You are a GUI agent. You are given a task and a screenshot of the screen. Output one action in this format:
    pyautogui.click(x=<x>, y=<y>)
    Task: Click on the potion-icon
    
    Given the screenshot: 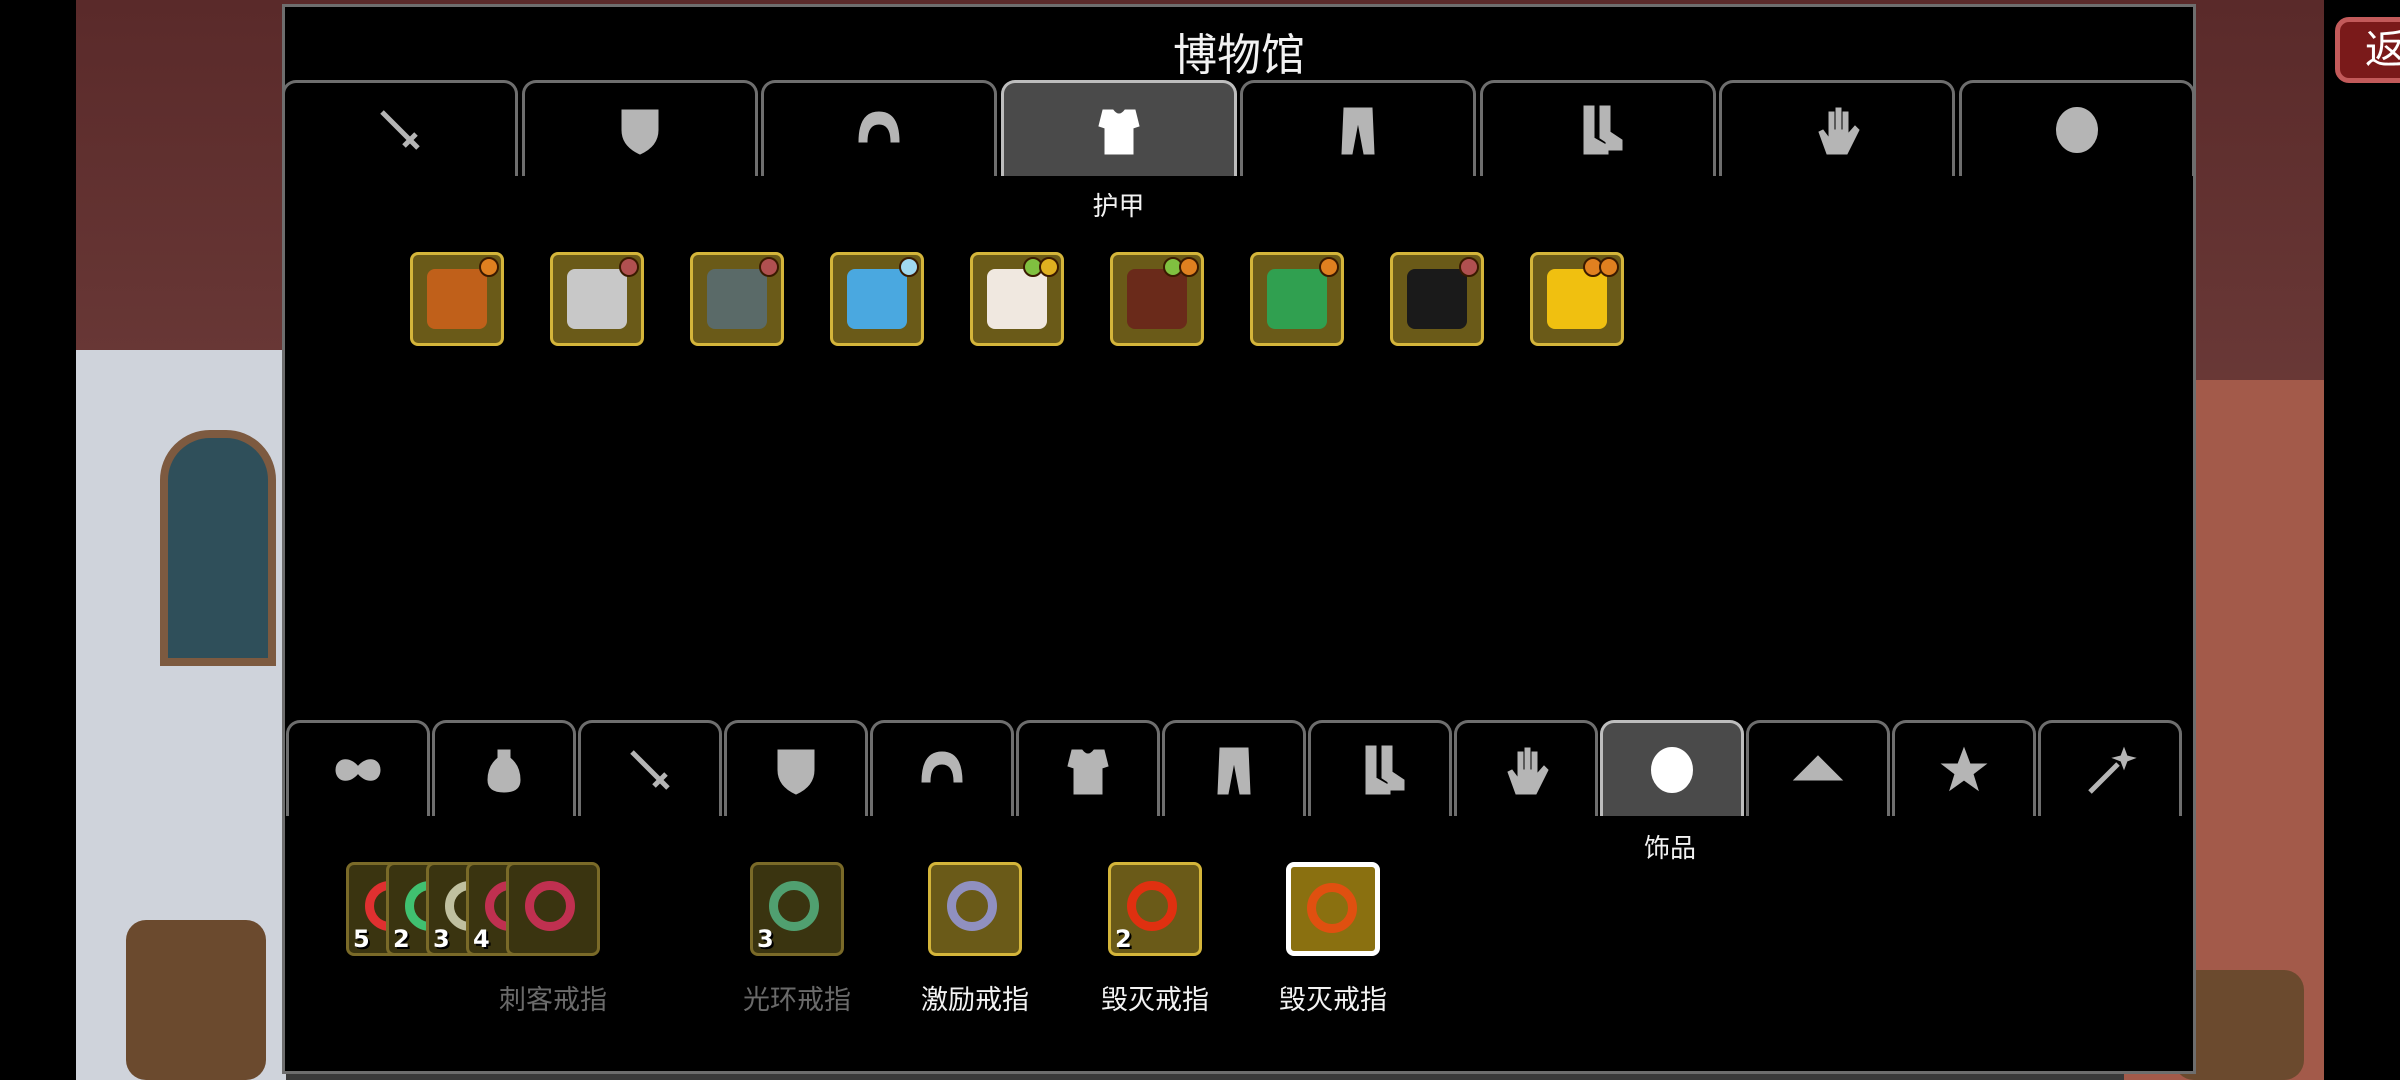 What is the action you would take?
    pyautogui.click(x=504, y=771)
    